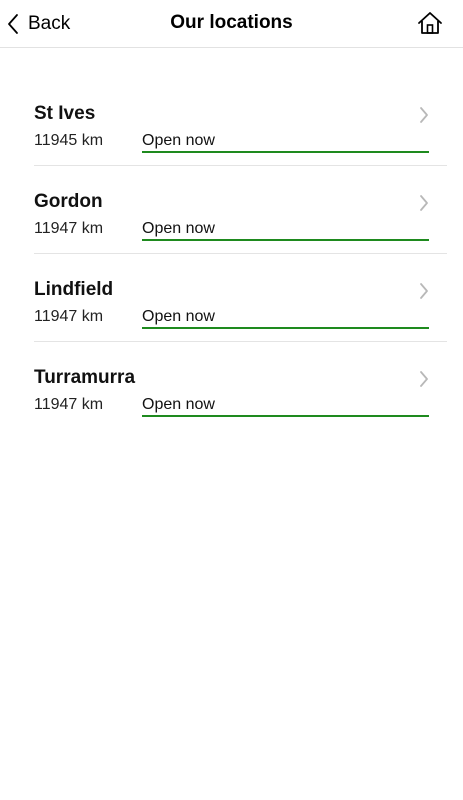 Image resolution: width=463 pixels, height=800 pixels. Describe the element at coordinates (240, 298) in the screenshot. I see `location-item: Lindfield 11947 km Open now` at that location.